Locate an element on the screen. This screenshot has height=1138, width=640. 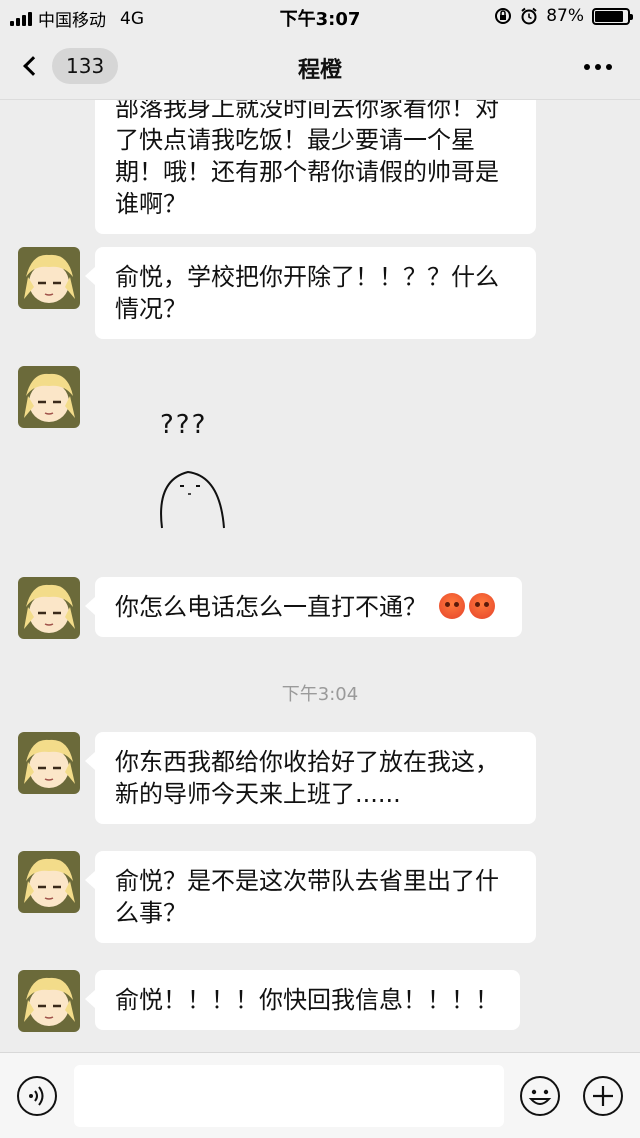
message-line: 俞悦，学校把你开除了！！？？什么 is located at coordinates (307, 277).